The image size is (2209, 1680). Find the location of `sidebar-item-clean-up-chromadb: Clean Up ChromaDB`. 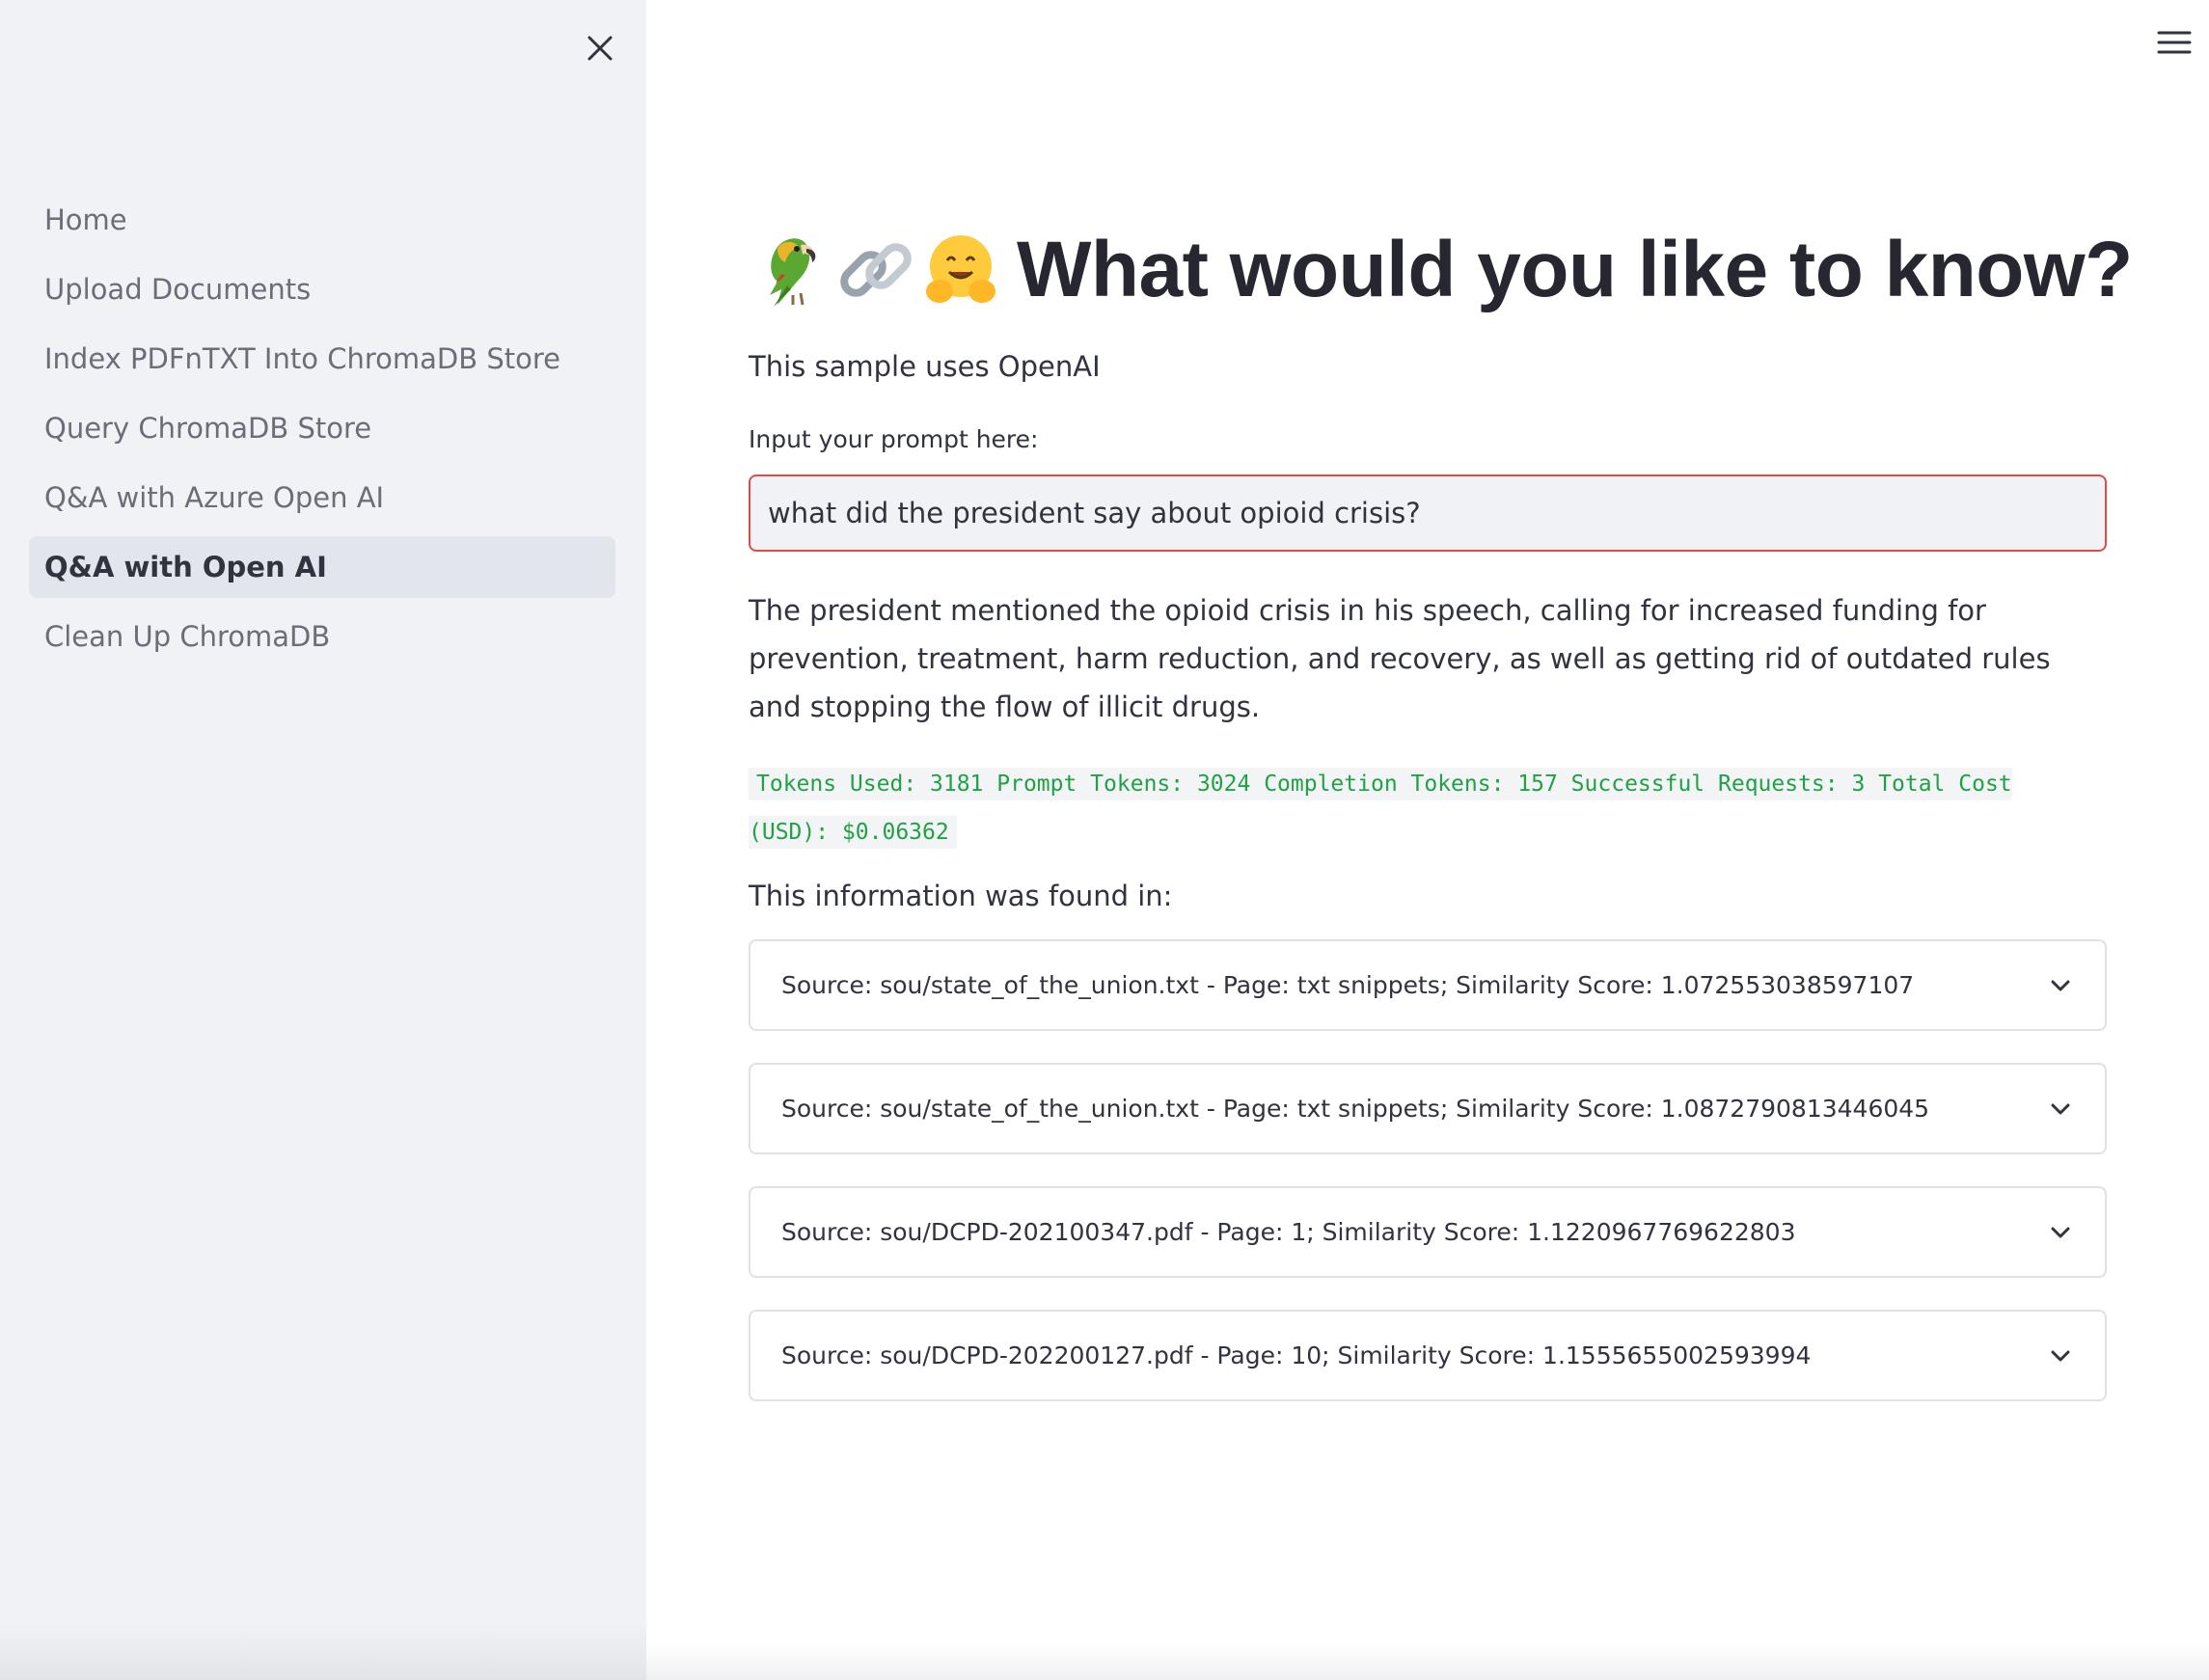

sidebar-item-clean-up-chromadb: Clean Up ChromaDB is located at coordinates (322, 636).